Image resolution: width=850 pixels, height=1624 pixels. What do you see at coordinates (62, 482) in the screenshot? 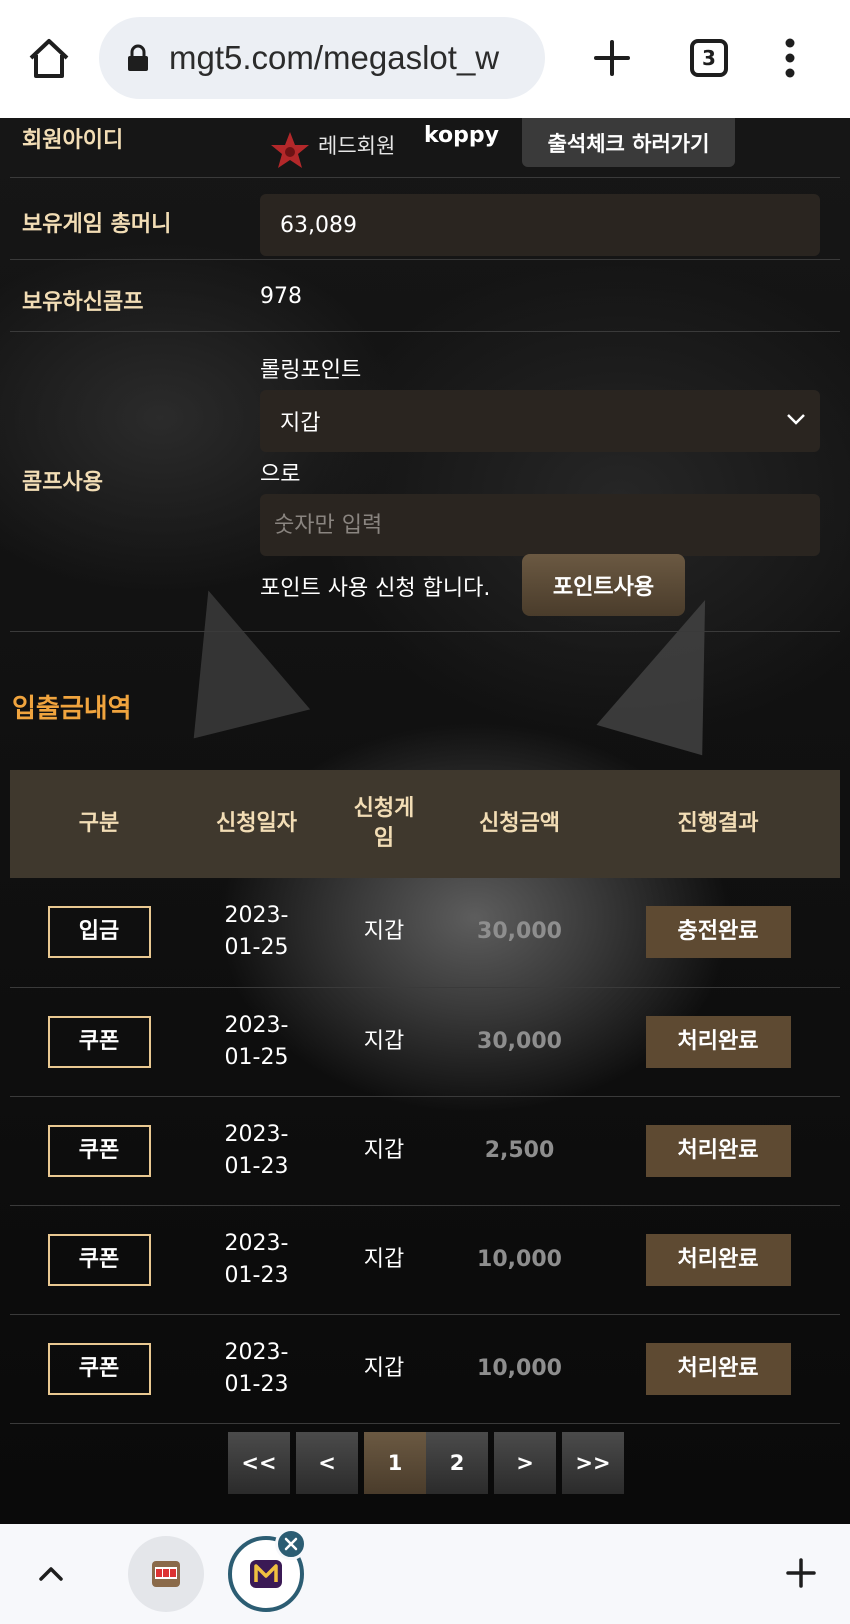
I see `comp-use-label: 콤프사용` at bounding box center [62, 482].